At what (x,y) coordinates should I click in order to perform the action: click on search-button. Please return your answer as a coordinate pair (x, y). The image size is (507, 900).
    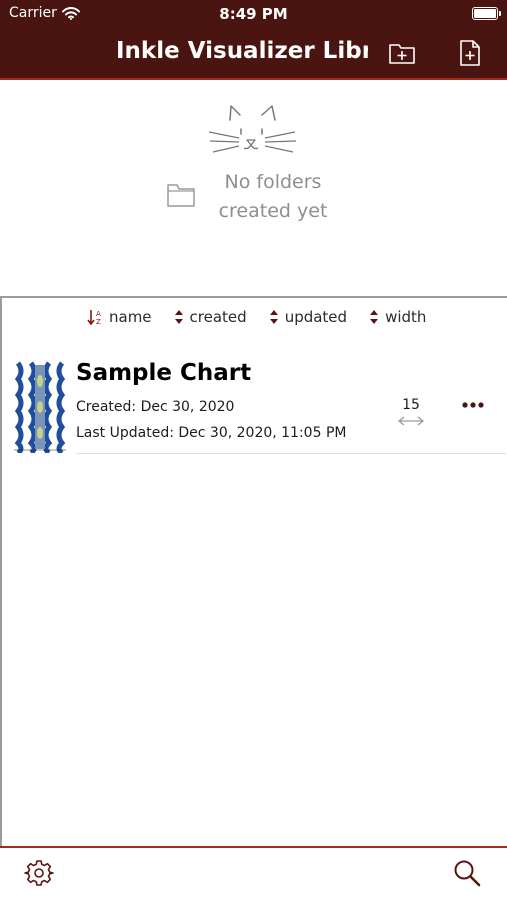
    Looking at the image, I should click on (467, 873).